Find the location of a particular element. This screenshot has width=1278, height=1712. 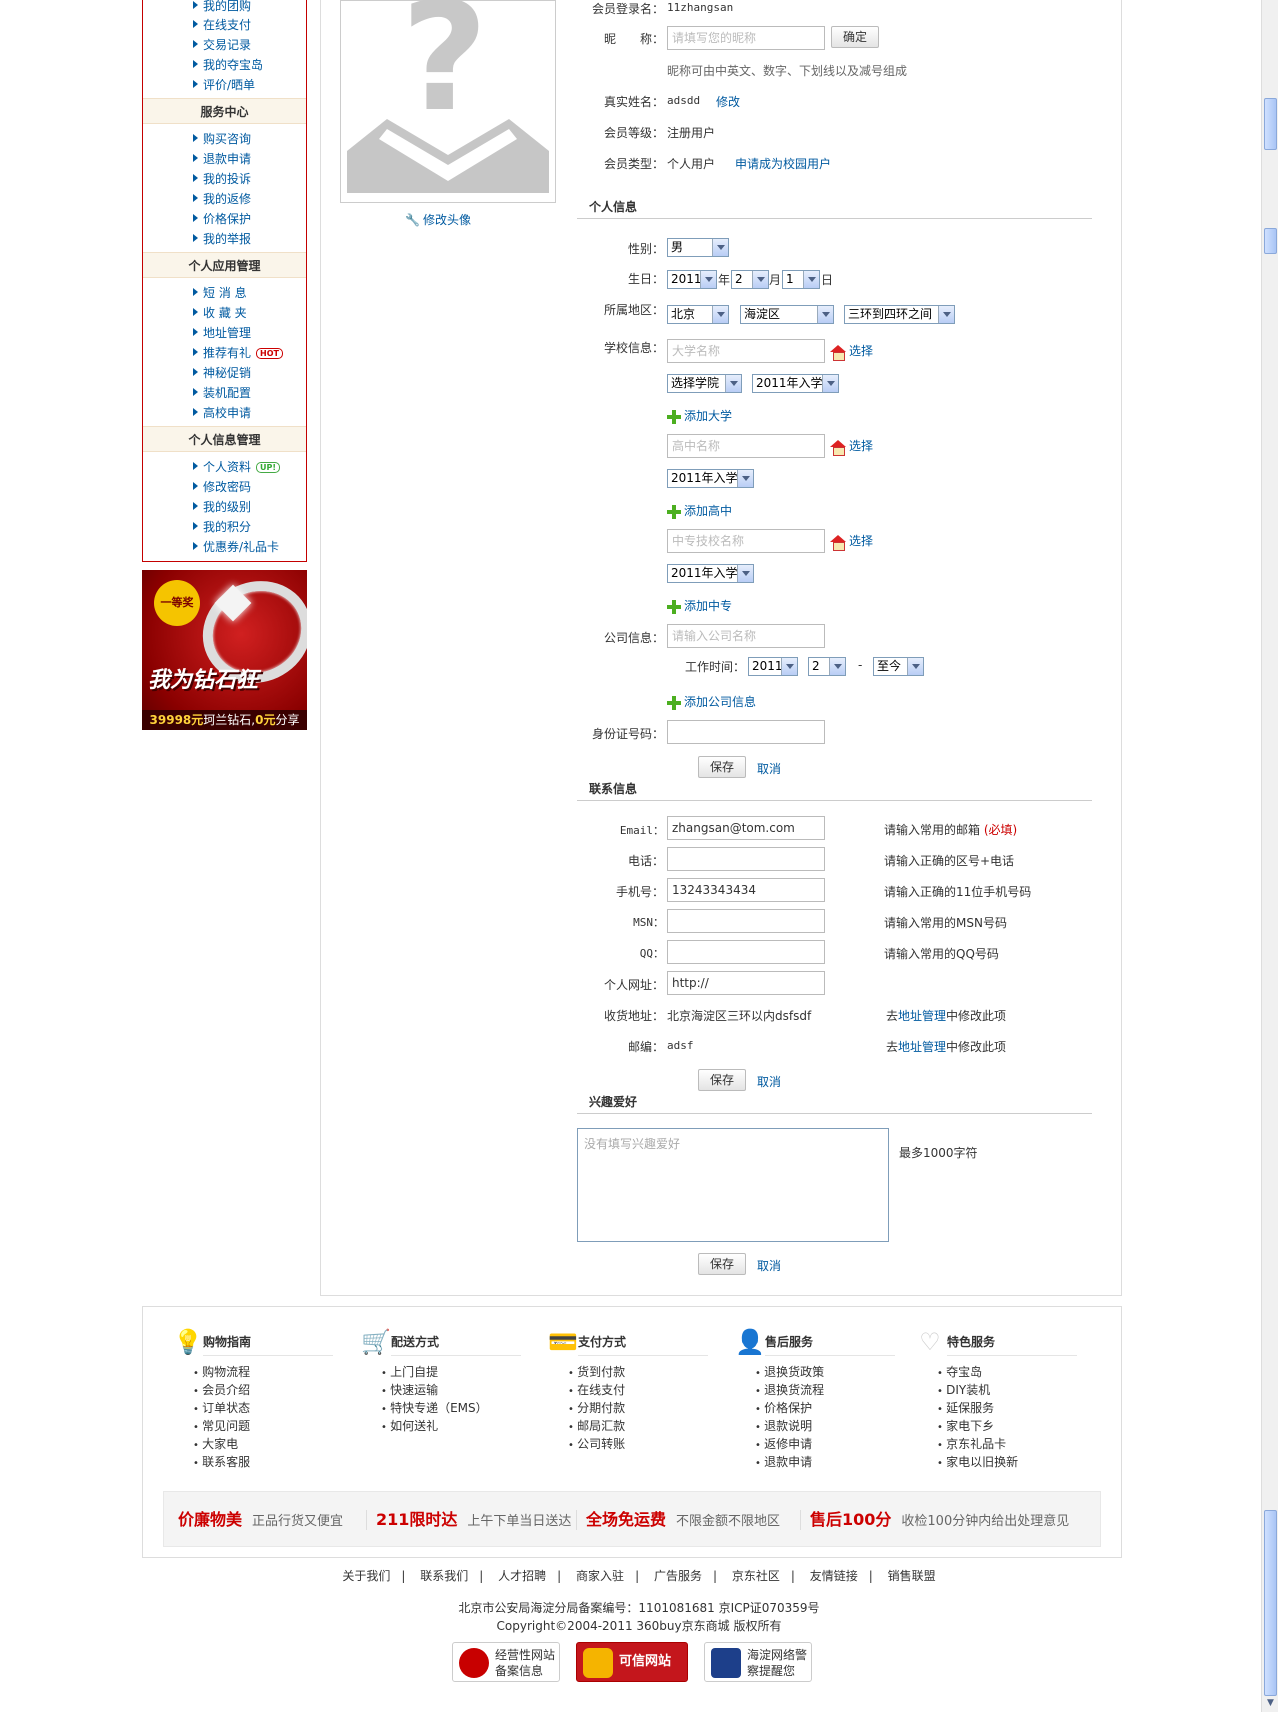

footer-bottom-link: 销售联盟 is located at coordinates (912, 1576).